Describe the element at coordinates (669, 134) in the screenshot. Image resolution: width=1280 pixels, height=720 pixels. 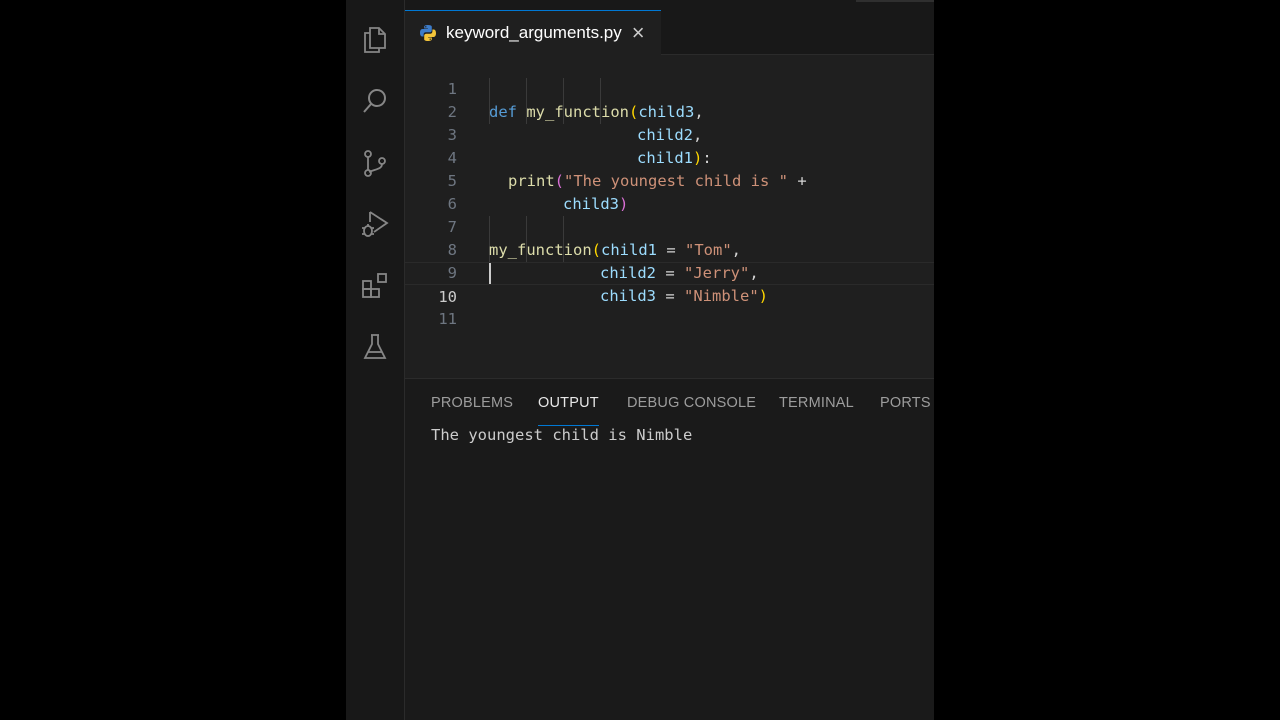
I see `code-line: 3 child1):` at that location.